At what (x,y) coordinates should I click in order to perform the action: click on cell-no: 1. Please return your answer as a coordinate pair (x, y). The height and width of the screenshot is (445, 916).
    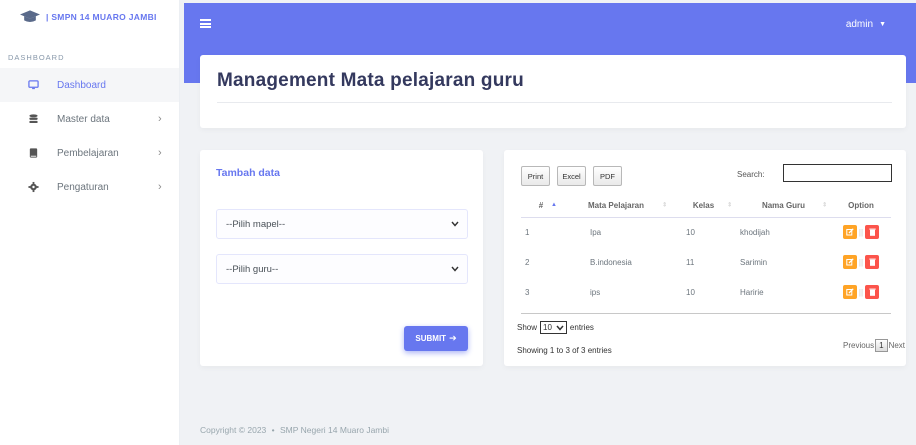
    Looking at the image, I should click on (527, 232).